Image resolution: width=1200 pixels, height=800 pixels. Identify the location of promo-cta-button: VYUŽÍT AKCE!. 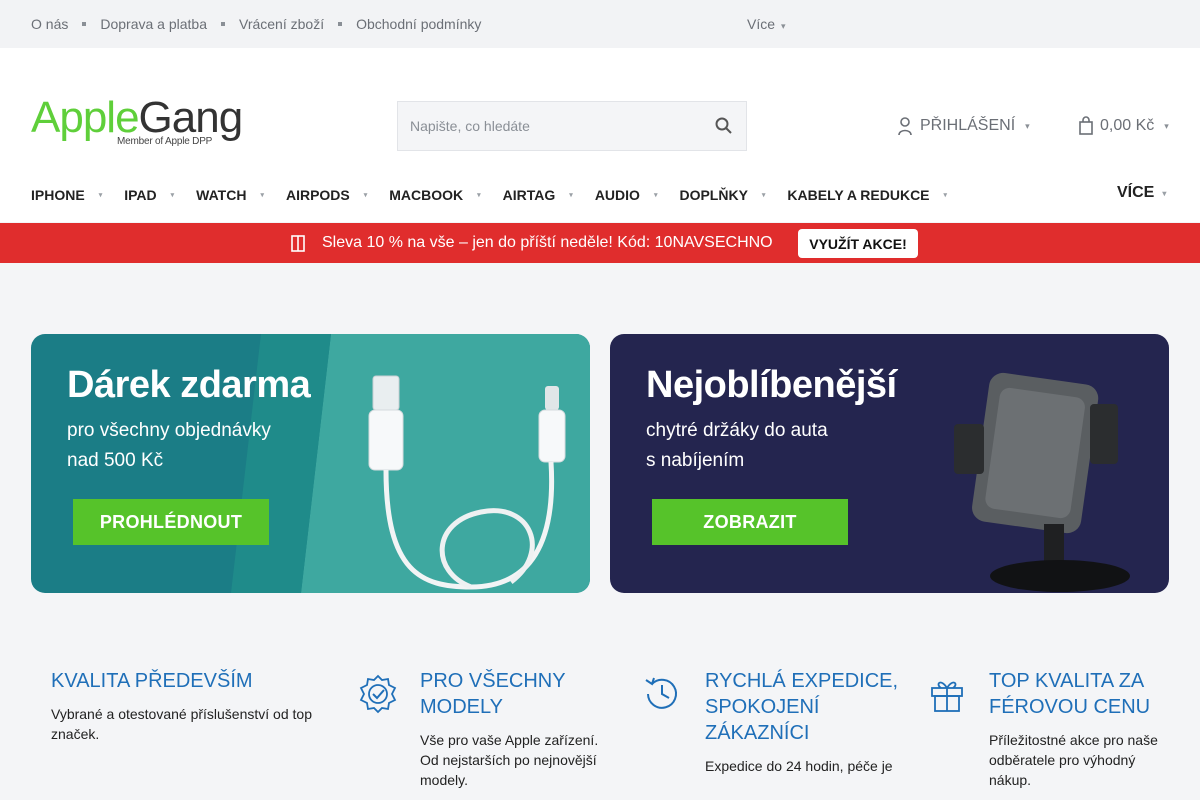
(858, 243).